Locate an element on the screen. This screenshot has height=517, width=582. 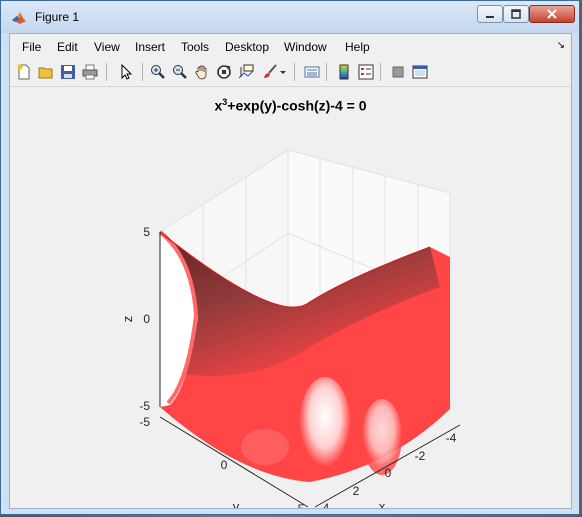
colorbar-icon is located at coordinates (344, 72).